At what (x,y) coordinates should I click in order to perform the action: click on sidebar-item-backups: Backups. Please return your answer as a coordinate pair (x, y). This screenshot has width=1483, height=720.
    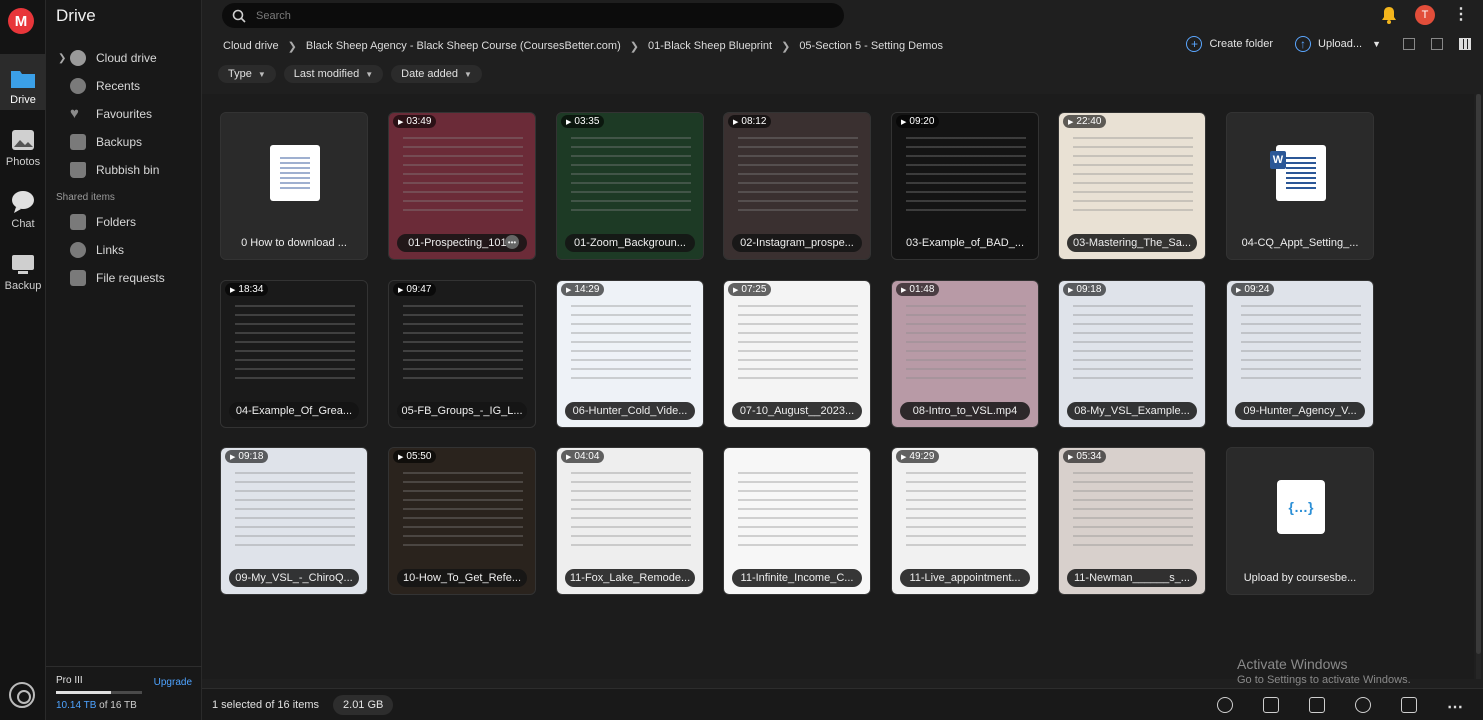
    Looking at the image, I should click on (128, 142).